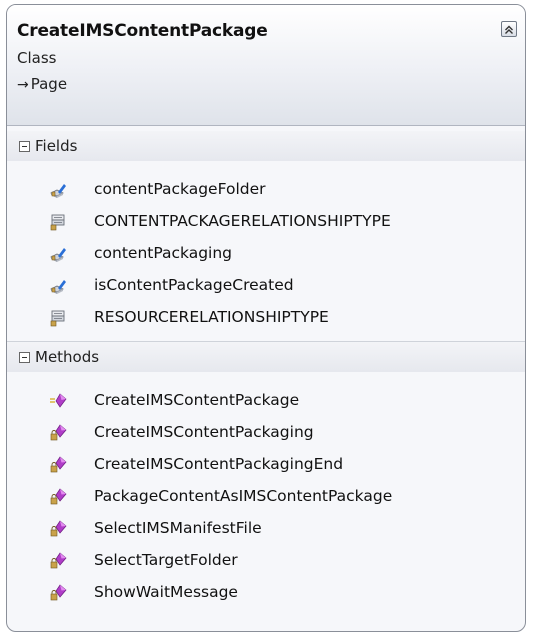  What do you see at coordinates (37, 58) in the screenshot?
I see `class-stereotype: Class` at bounding box center [37, 58].